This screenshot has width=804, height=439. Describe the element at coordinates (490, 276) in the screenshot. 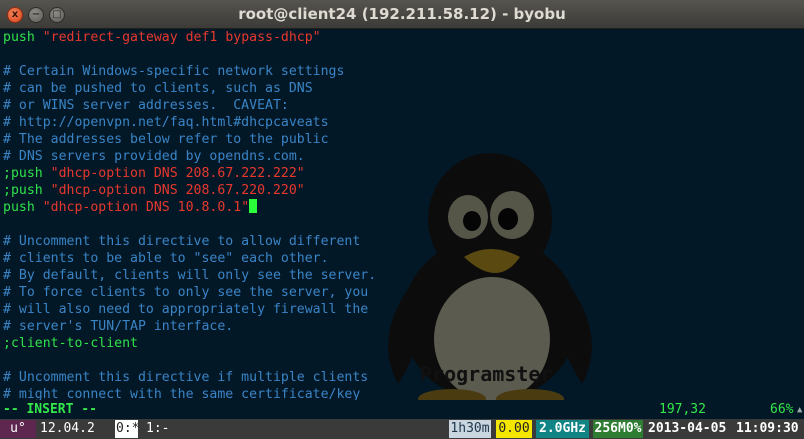

I see `penguin-watermark: Programster` at that location.